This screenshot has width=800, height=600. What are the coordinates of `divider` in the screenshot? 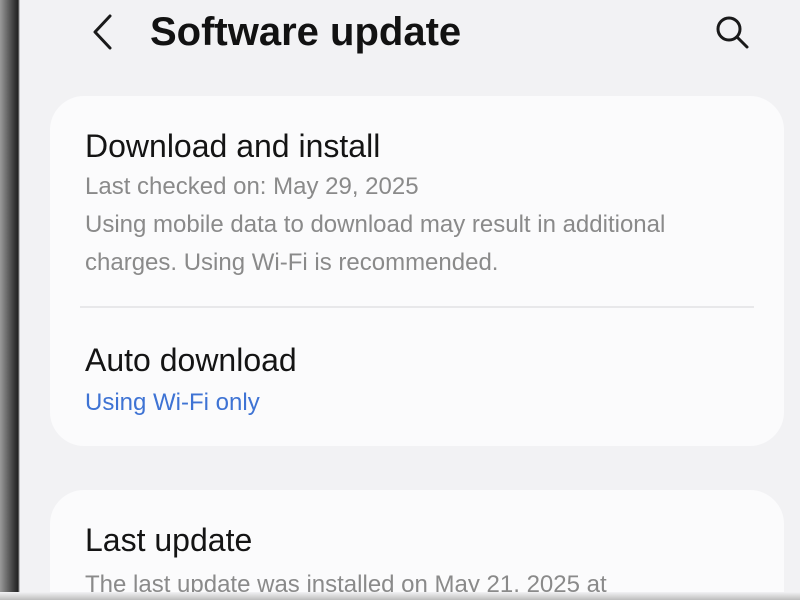 It's located at (417, 307).